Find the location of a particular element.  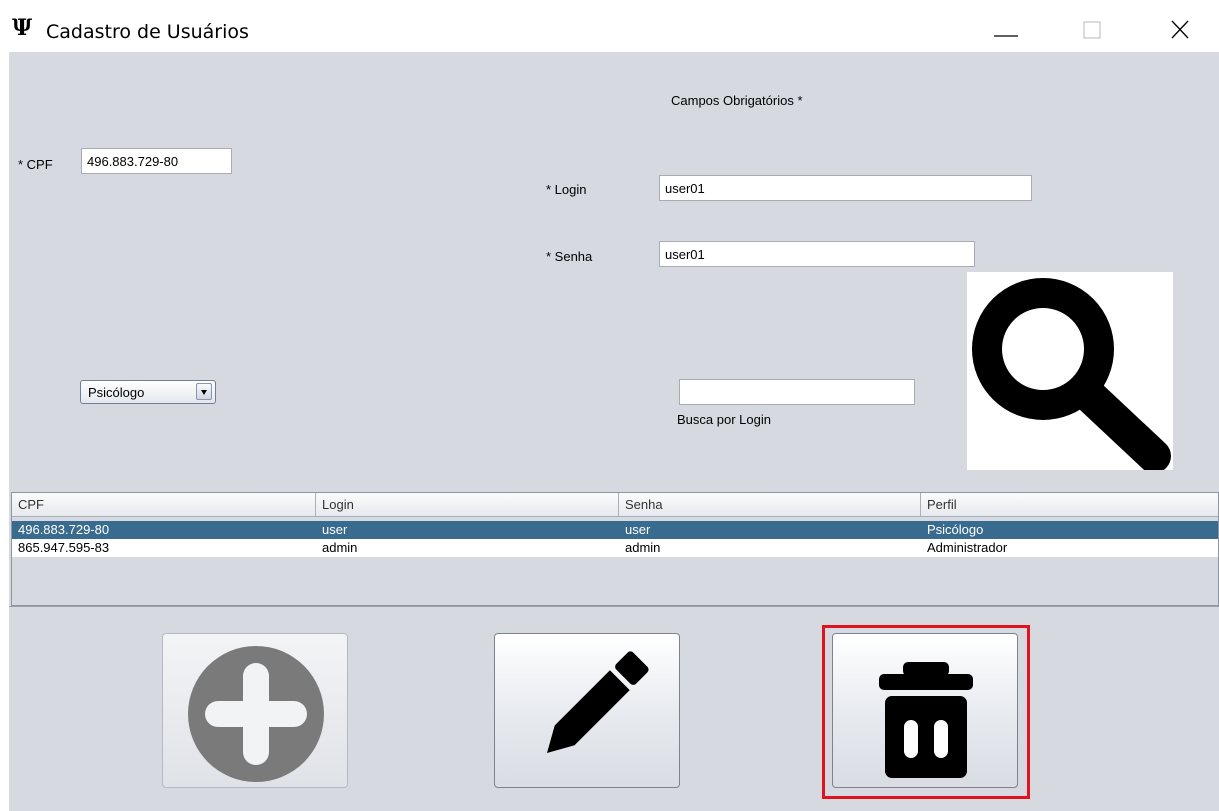

senha-input is located at coordinates (817, 254).